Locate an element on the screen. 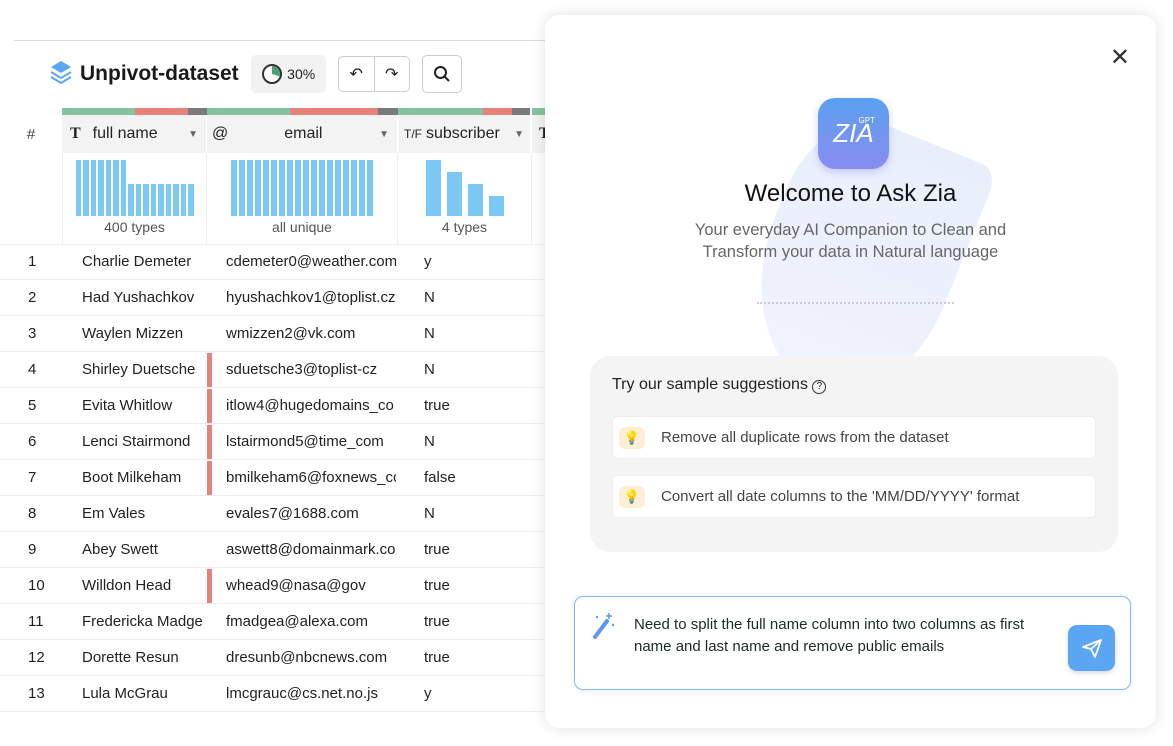 Image resolution: width=1173 pixels, height=746 pixels. cell-full-name: Evita Whitlow is located at coordinates (144, 405).